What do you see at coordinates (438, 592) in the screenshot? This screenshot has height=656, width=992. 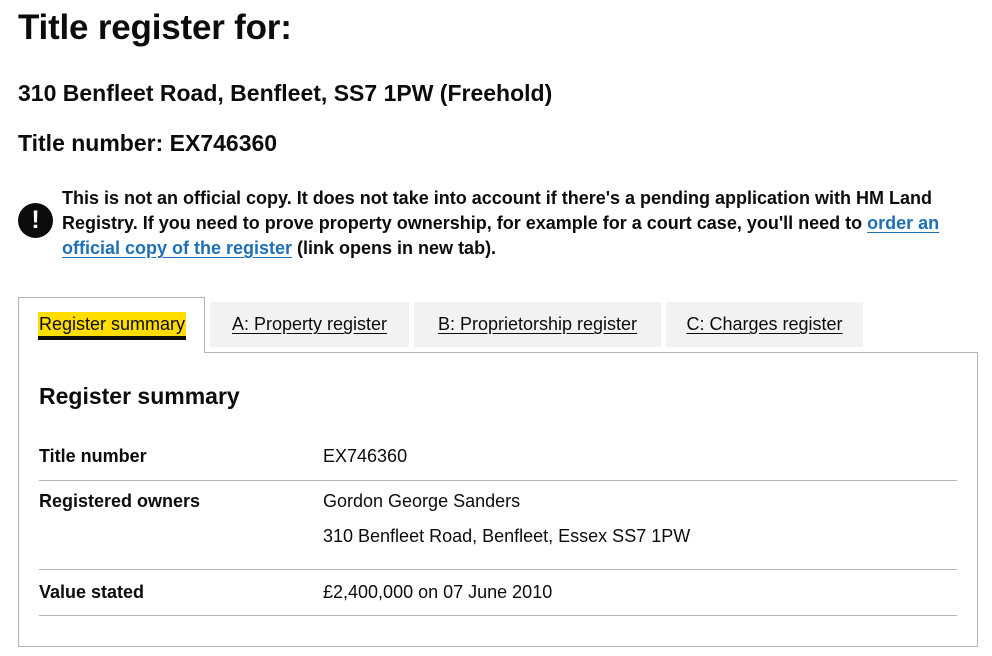 I see `row-value: £2,400,000 on 07 June 2010` at bounding box center [438, 592].